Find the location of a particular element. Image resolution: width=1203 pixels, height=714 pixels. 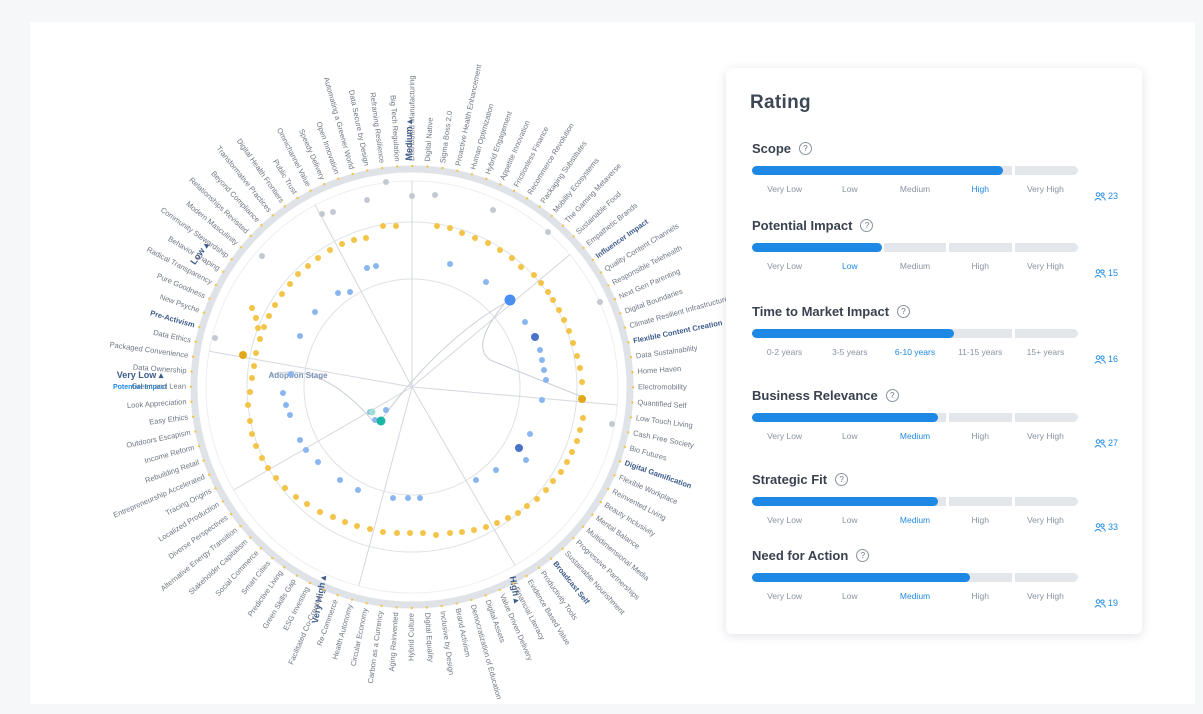

trend-label: Sigma Boss 2.0 is located at coordinates (446, 136).